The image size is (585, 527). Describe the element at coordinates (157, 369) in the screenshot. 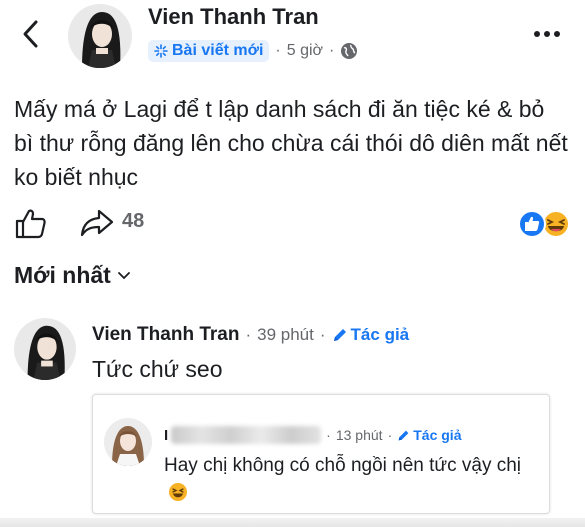

I see `comment-text: Tức chứ seo` at that location.